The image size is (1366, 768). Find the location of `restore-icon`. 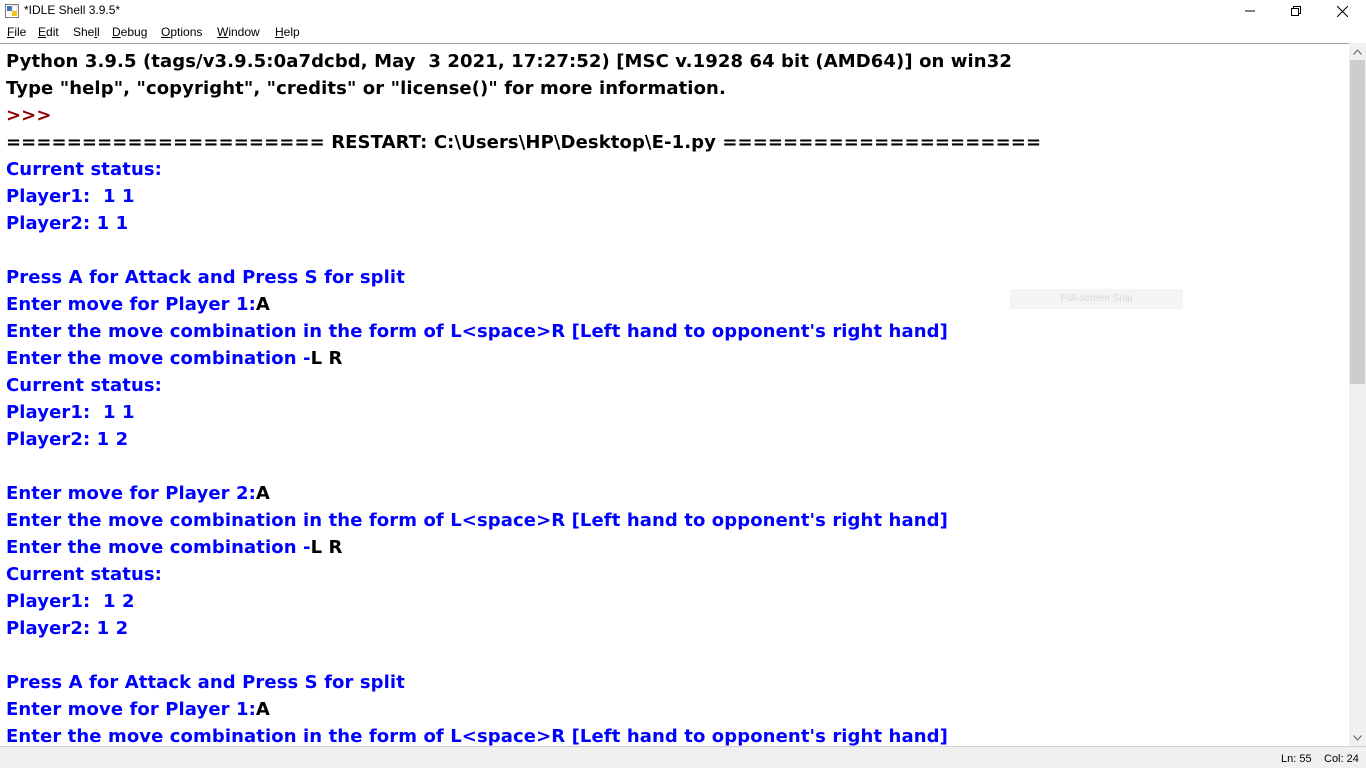

restore-icon is located at coordinates (1296, 11).